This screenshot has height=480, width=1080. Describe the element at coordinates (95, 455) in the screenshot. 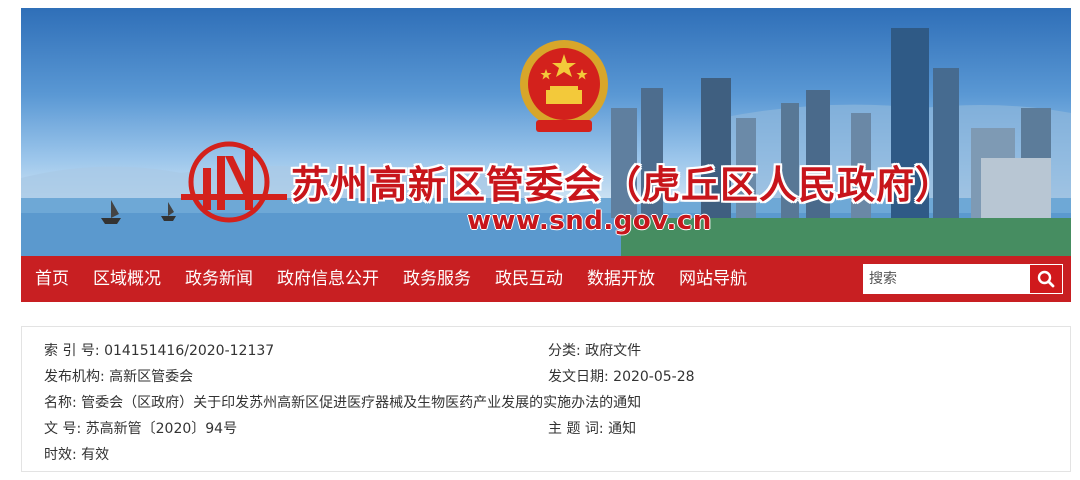

I see `meta-validity-value: 有效` at that location.